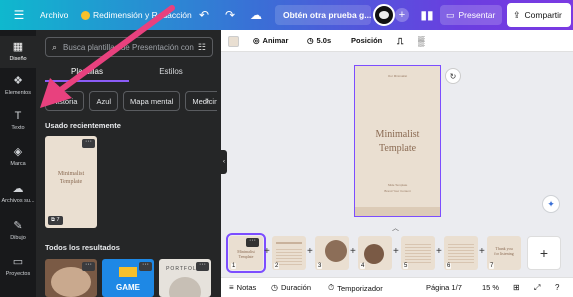 This screenshot has width=573, height=297. What do you see at coordinates (19, 15) in the screenshot?
I see `menu-icon: ☰` at bounding box center [19, 15].